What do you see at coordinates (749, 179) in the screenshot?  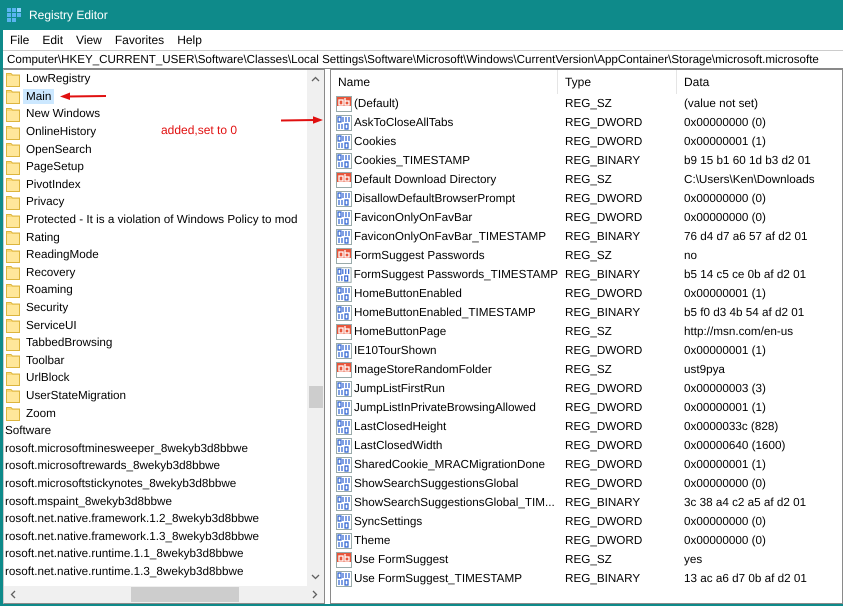 I see `table-cell-text: C:\Users\Ken\Downloads` at bounding box center [749, 179].